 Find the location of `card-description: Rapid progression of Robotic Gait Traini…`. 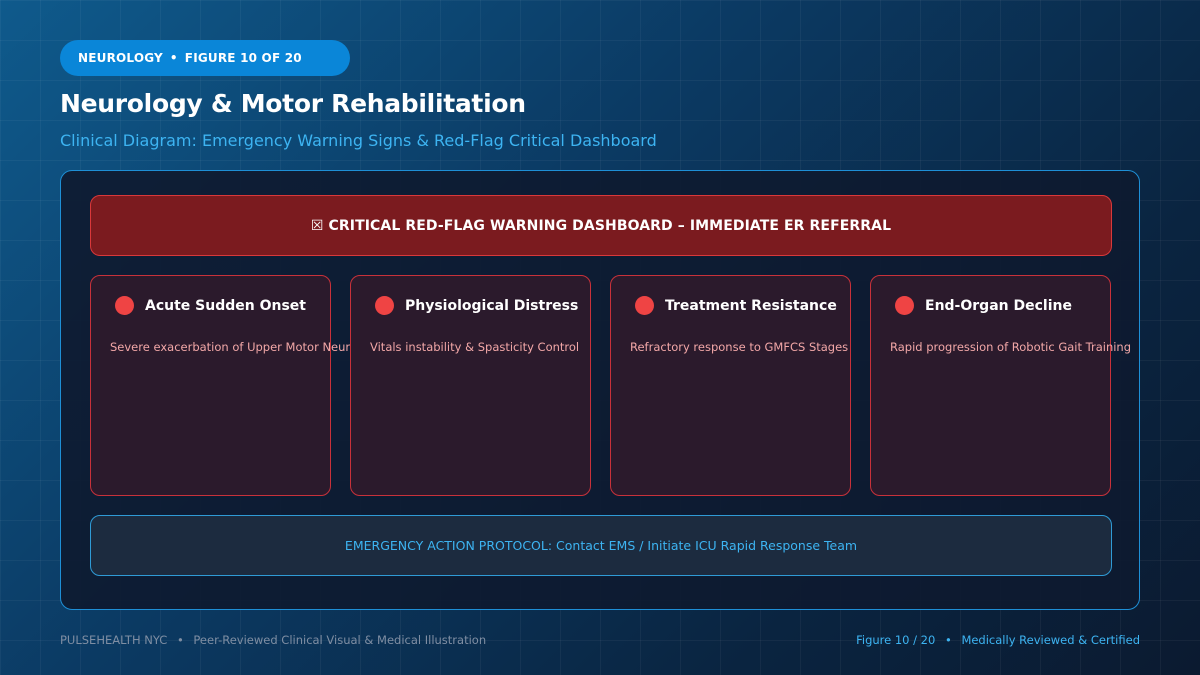

card-description: Rapid progression of Robotic Gait Traini… is located at coordinates (1011, 347).